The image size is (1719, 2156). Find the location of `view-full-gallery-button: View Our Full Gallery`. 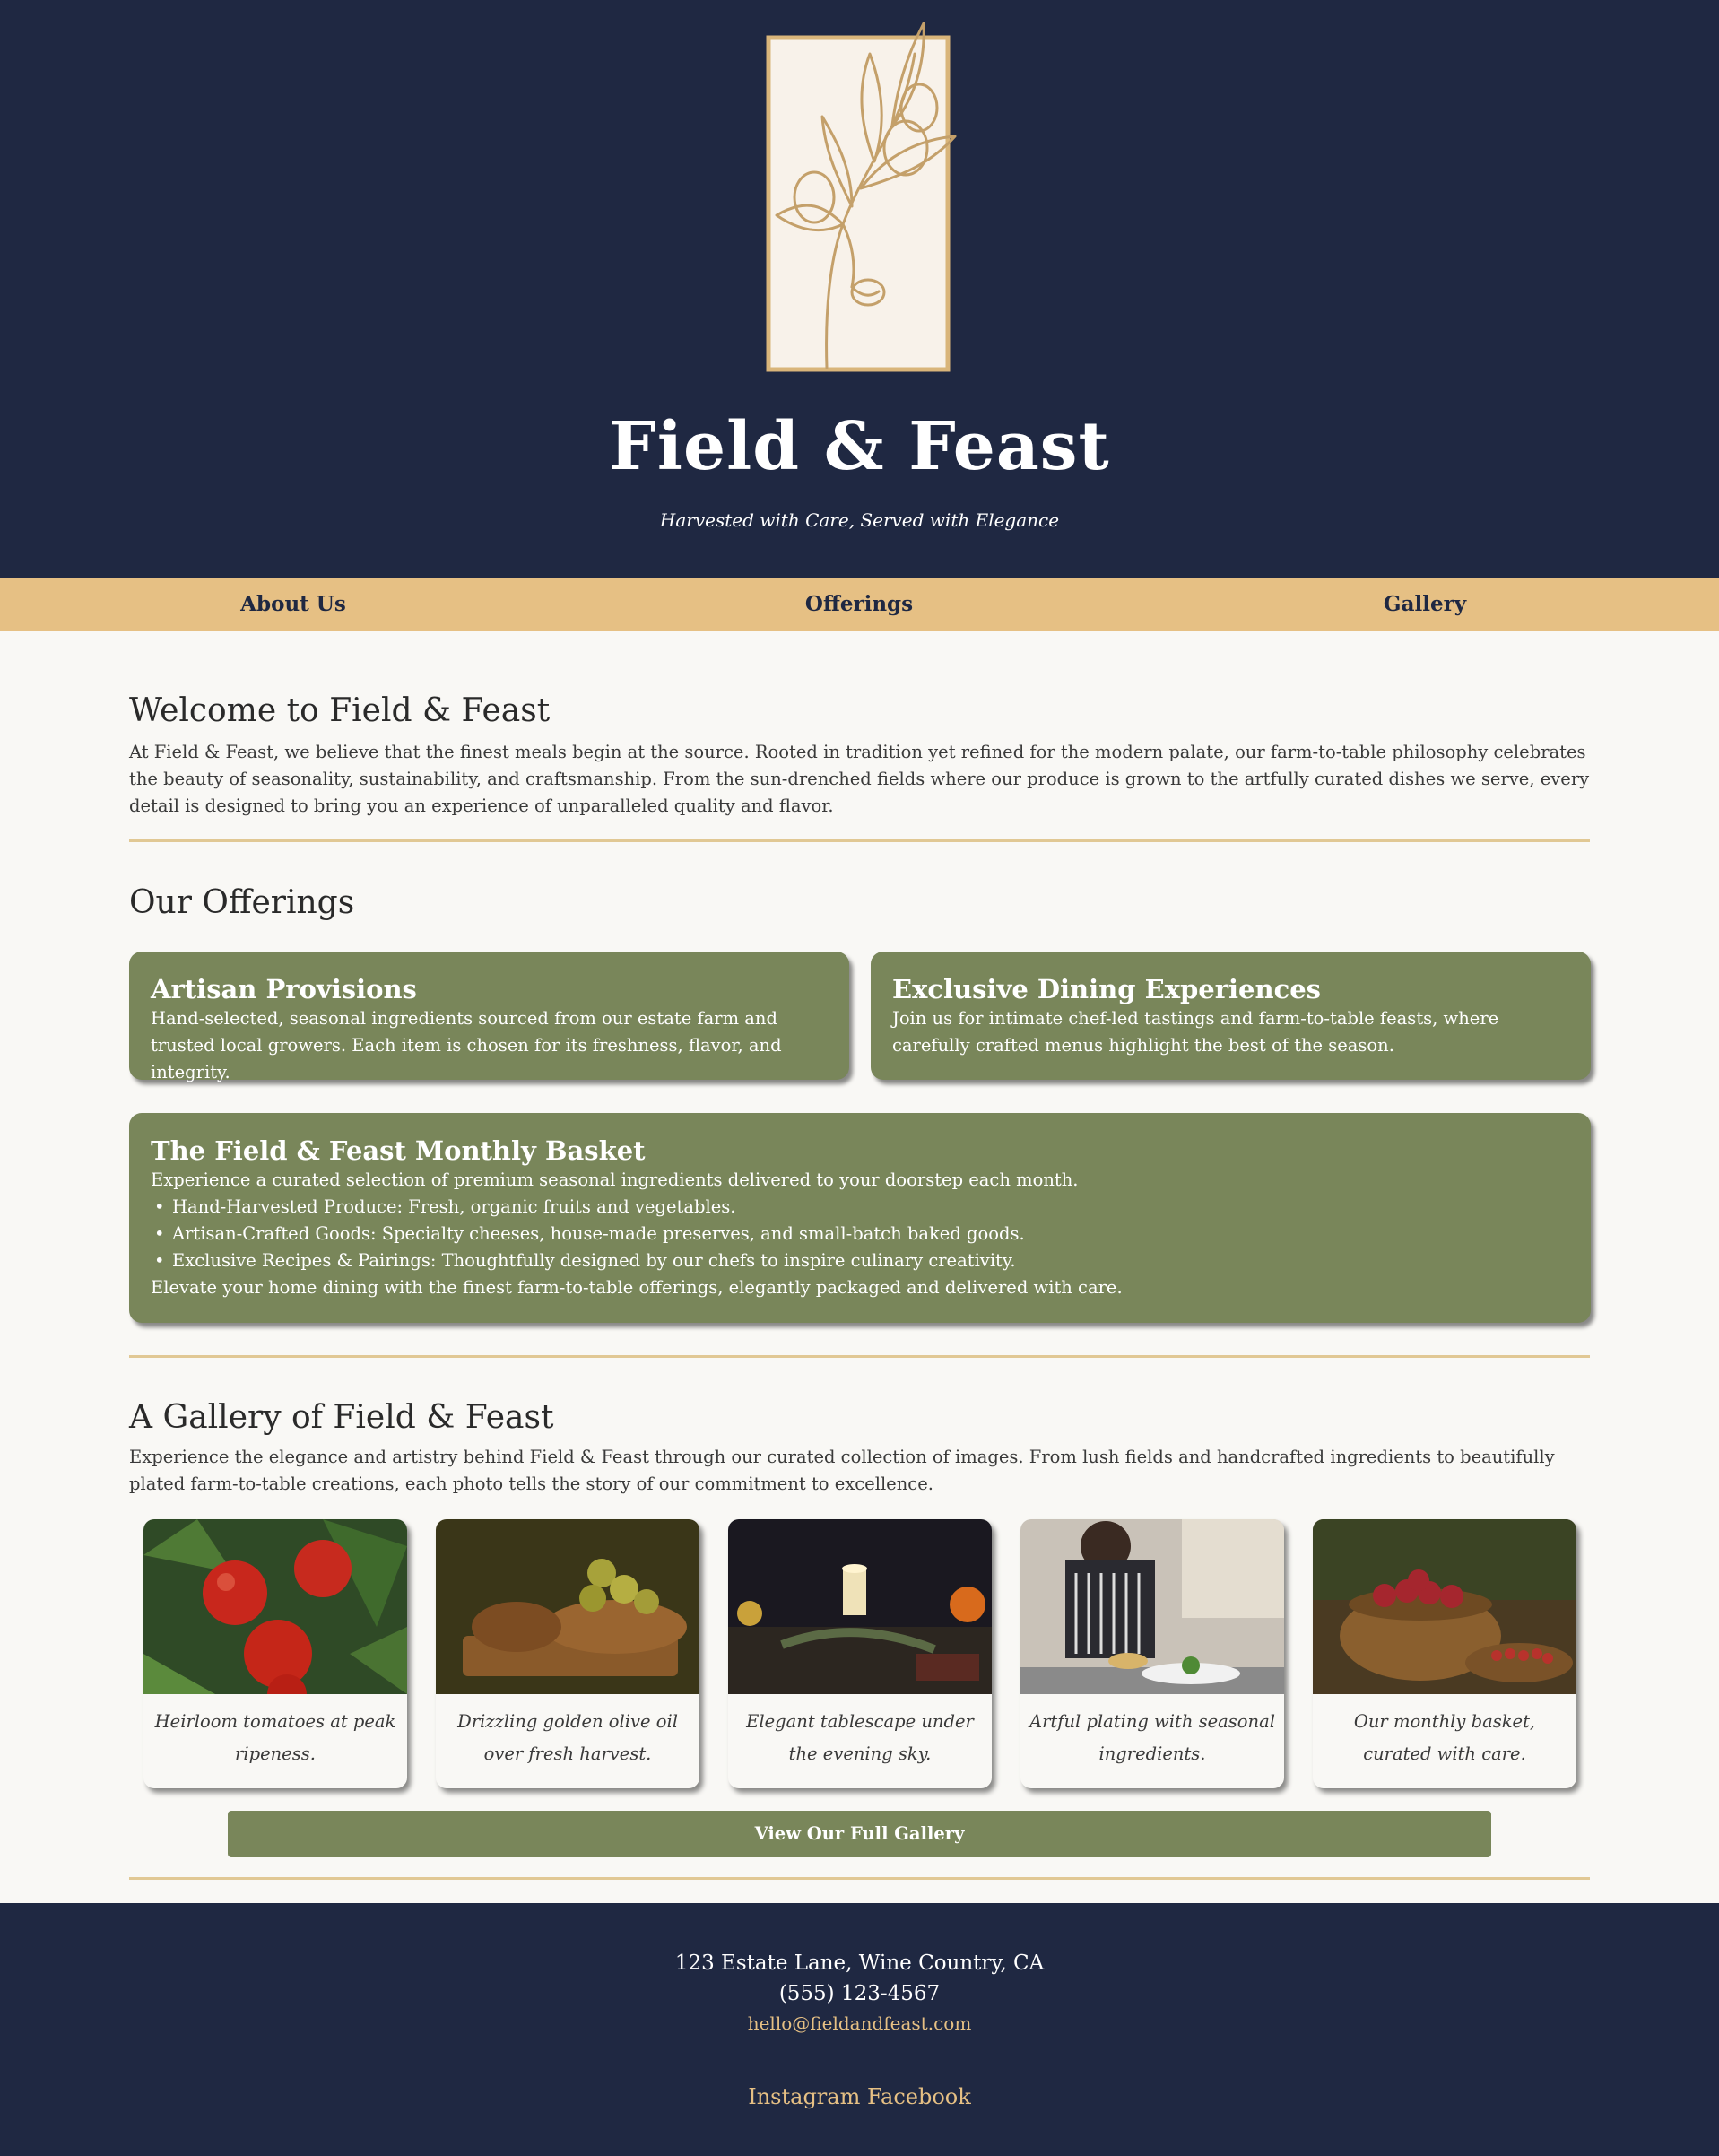

view-full-gallery-button: View Our Full Gallery is located at coordinates (859, 1834).